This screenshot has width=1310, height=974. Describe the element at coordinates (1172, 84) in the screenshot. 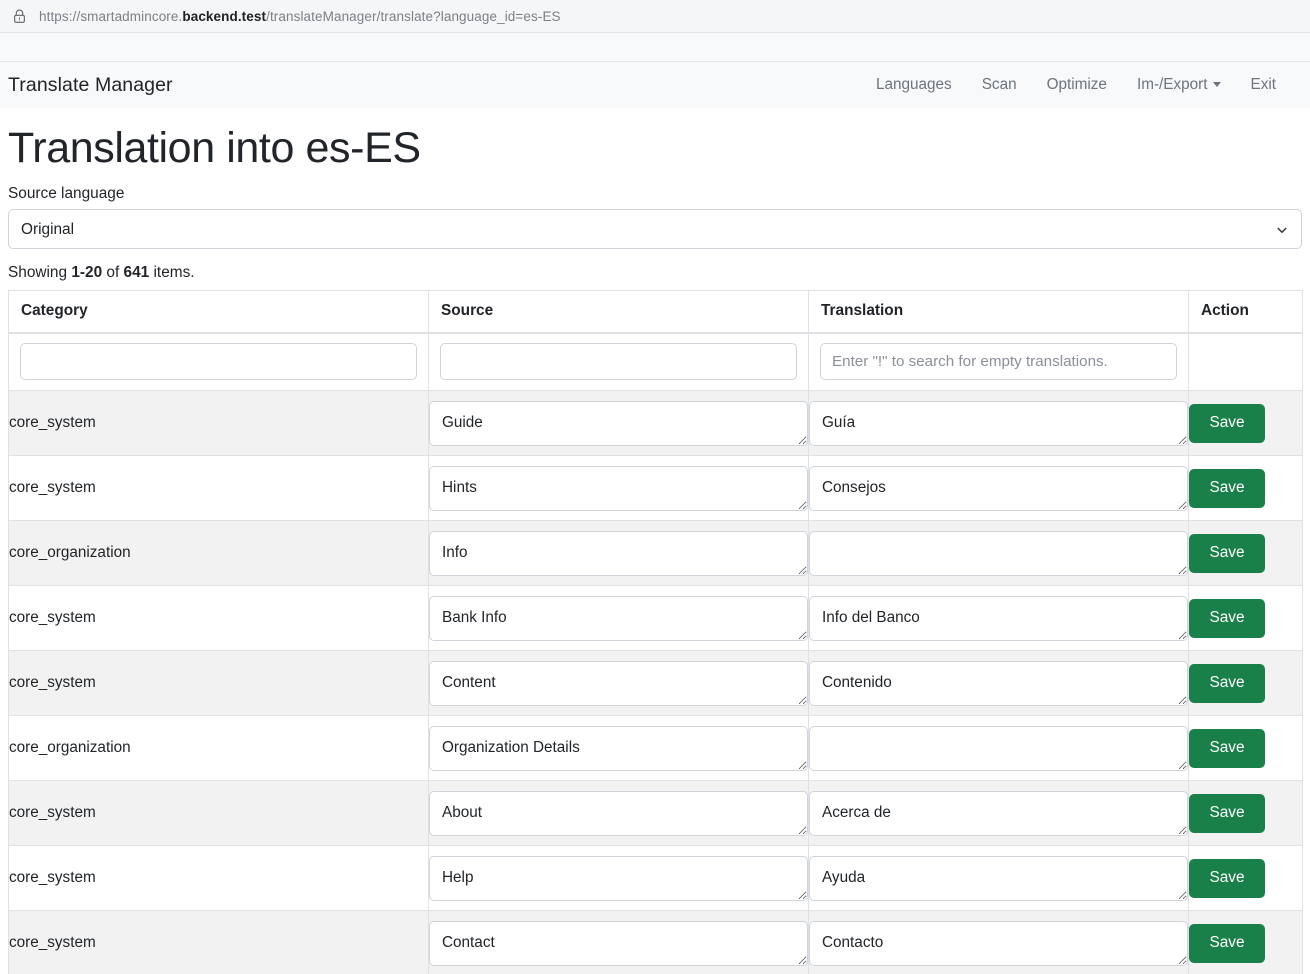

I see `nav-import-export-label: Im-/Export` at that location.